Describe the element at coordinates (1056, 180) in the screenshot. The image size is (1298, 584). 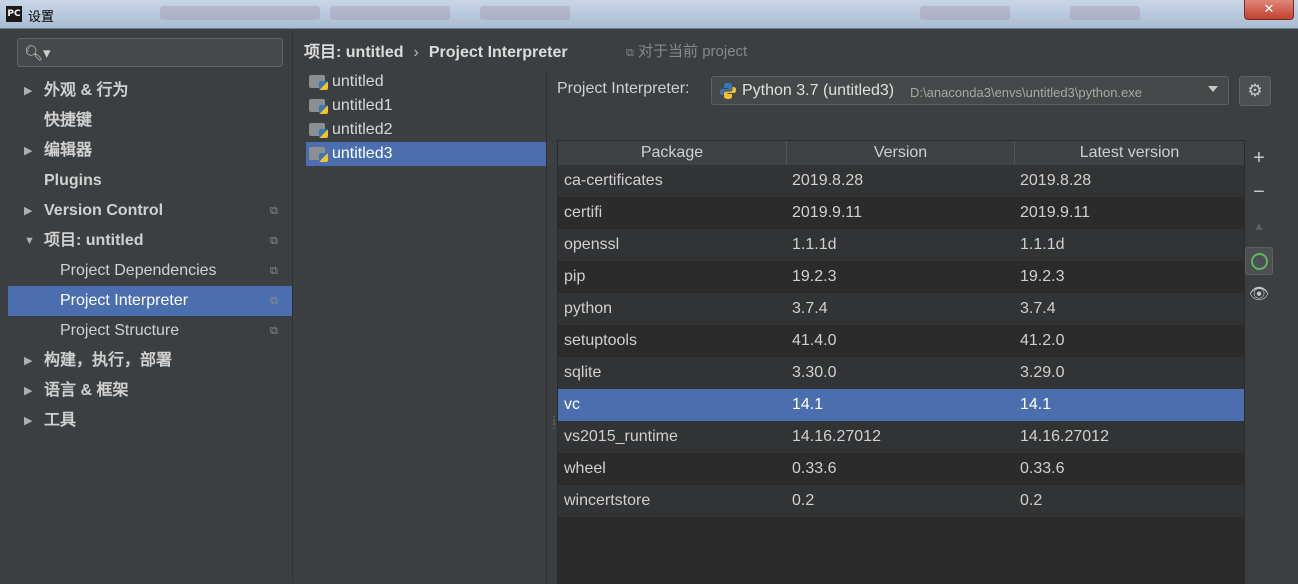
I see `latest-version-cell: 2019.8.28` at that location.